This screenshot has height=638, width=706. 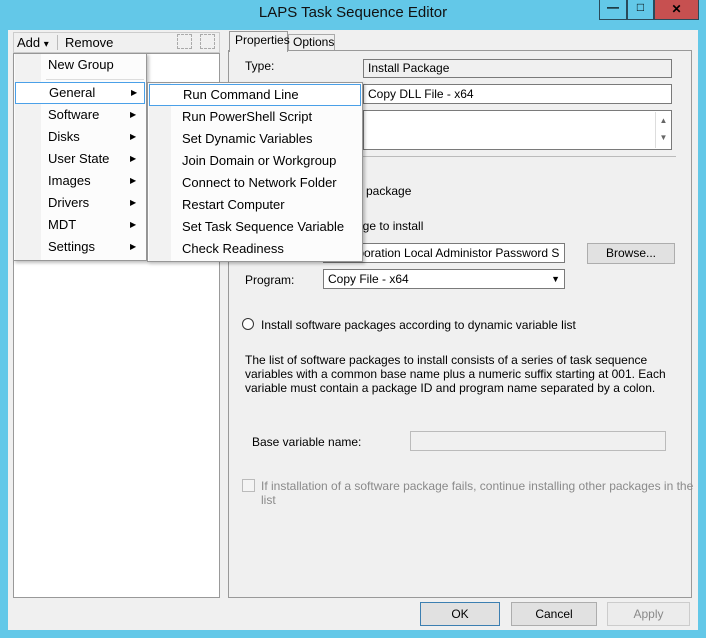 What do you see at coordinates (80, 225) in the screenshot?
I see `menu-item-mdt: MDT ▶` at bounding box center [80, 225].